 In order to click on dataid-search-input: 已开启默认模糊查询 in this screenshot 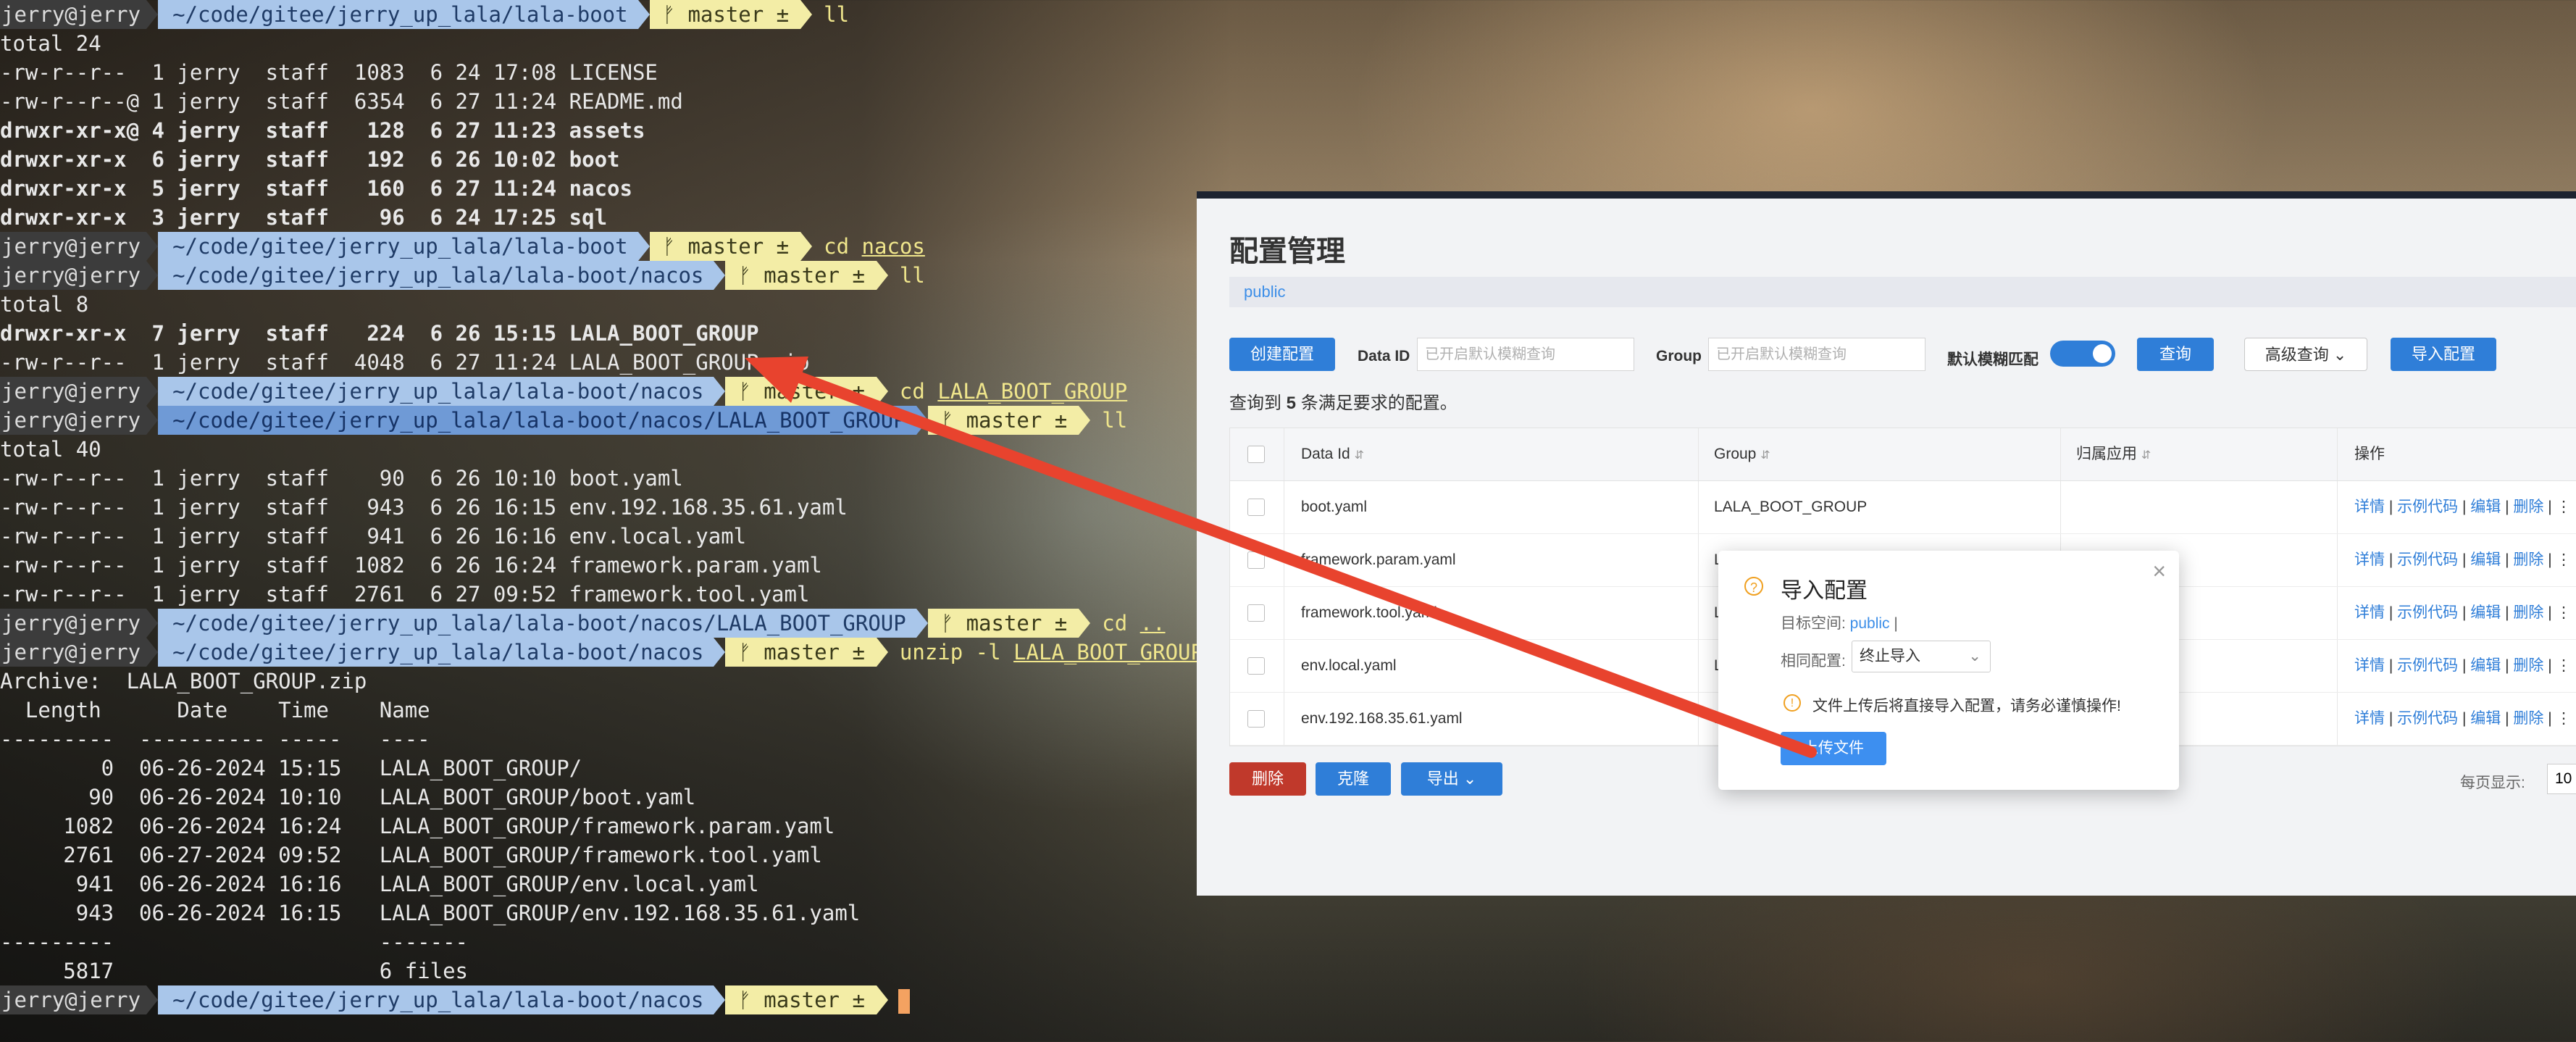, I will do `click(1525, 354)`.